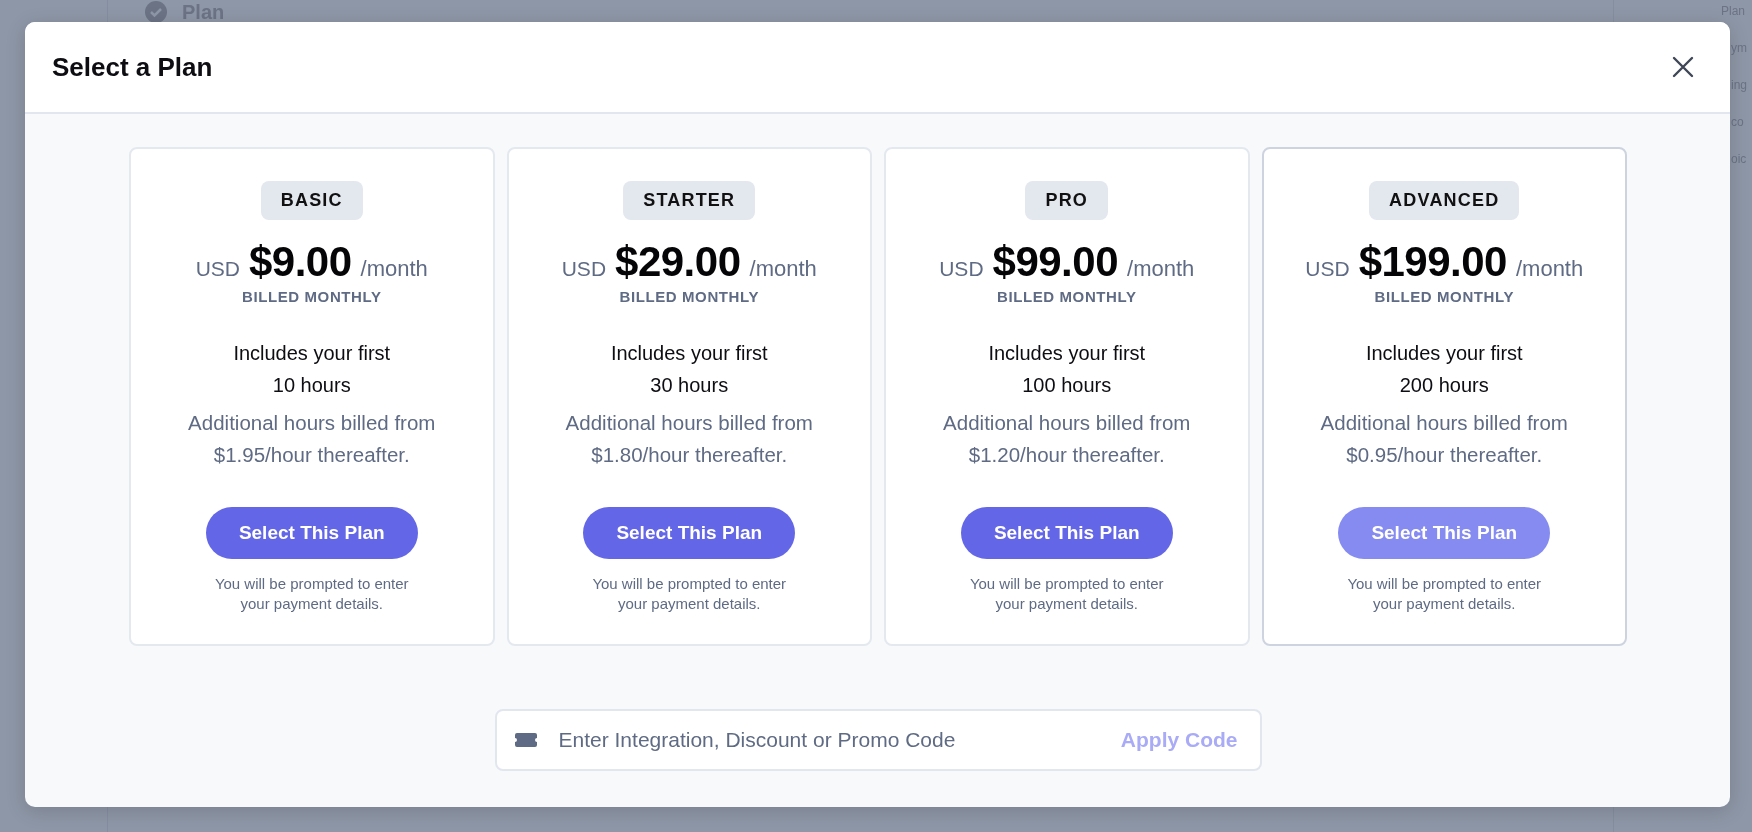  I want to click on apply-code-button: Apply Code, so click(1179, 740).